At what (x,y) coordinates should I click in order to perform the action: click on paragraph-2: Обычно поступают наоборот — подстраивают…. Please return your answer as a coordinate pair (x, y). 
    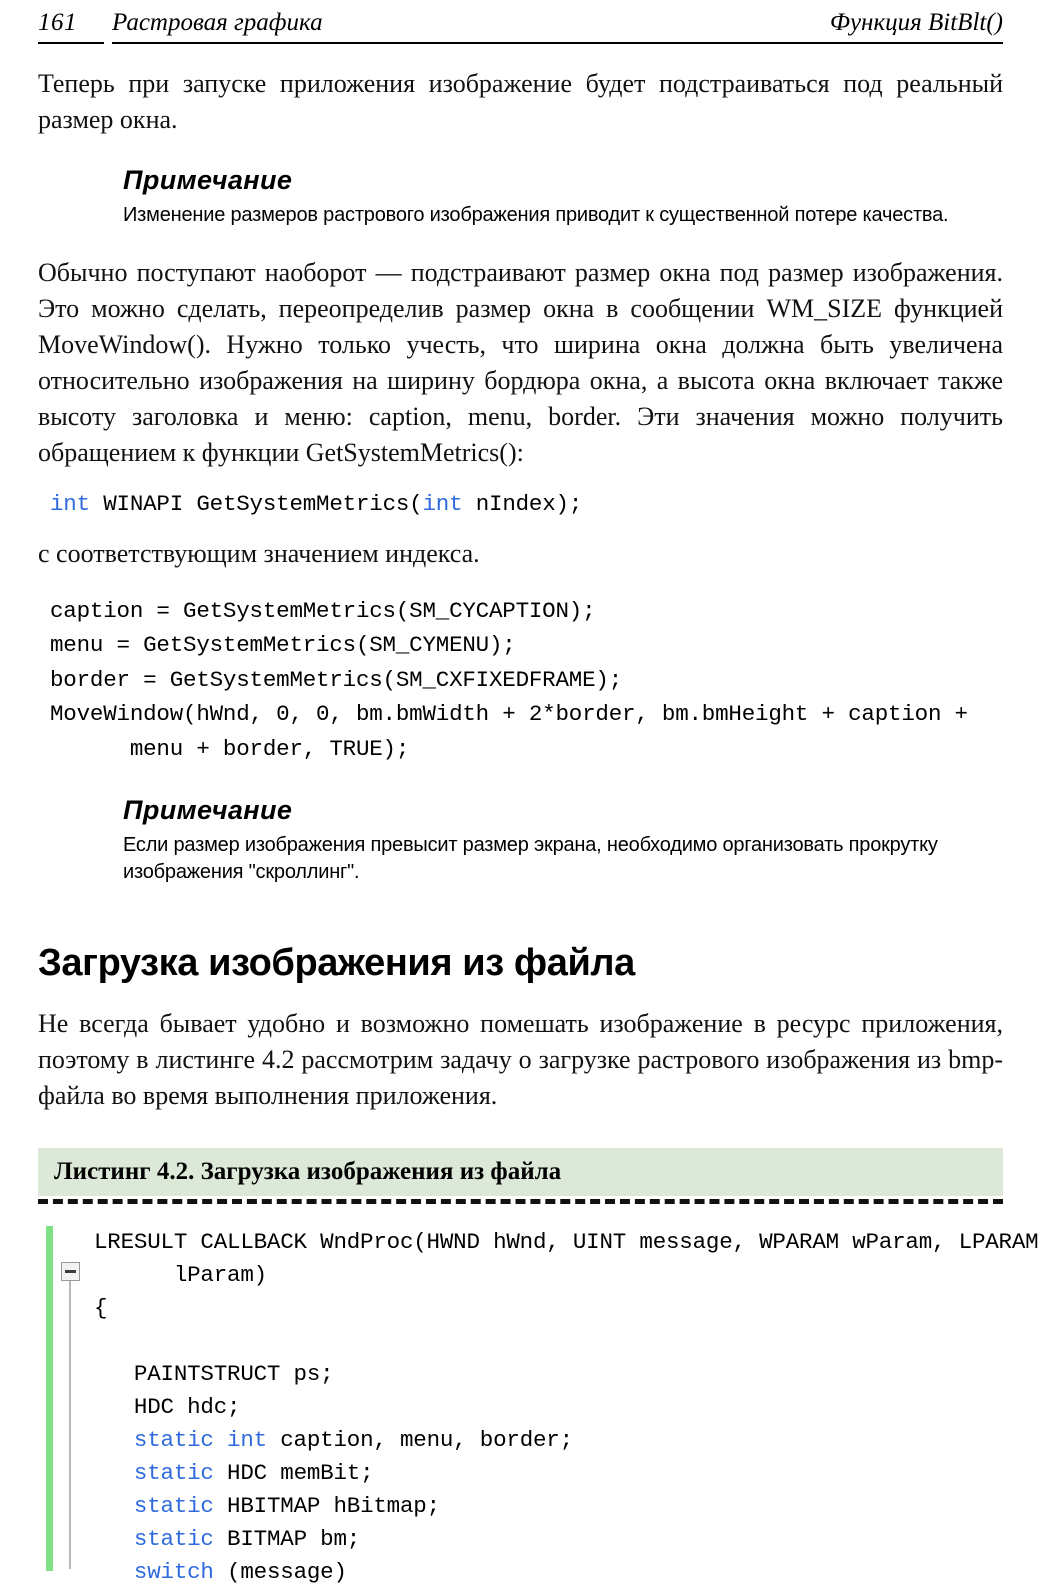
    Looking at the image, I should click on (520, 362).